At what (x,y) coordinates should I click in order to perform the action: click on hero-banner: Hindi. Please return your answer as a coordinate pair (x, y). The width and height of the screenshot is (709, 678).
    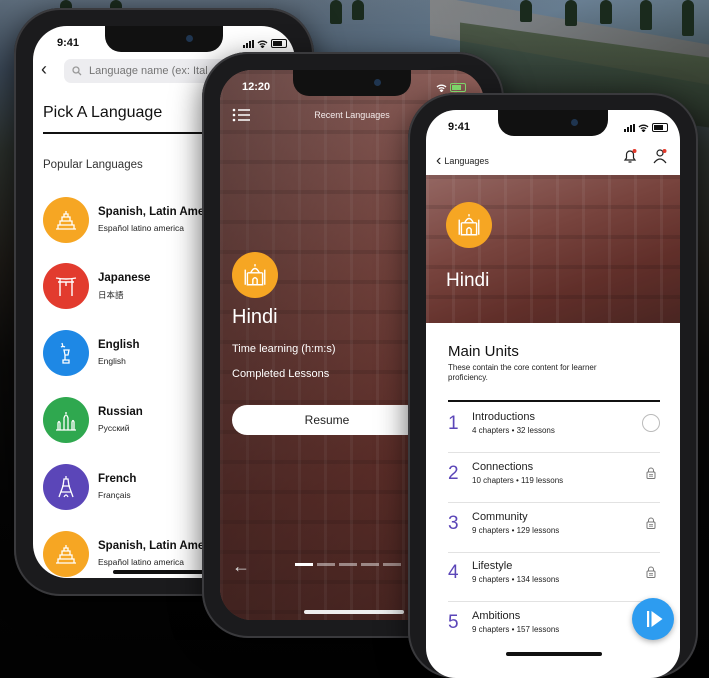
    Looking at the image, I should click on (553, 249).